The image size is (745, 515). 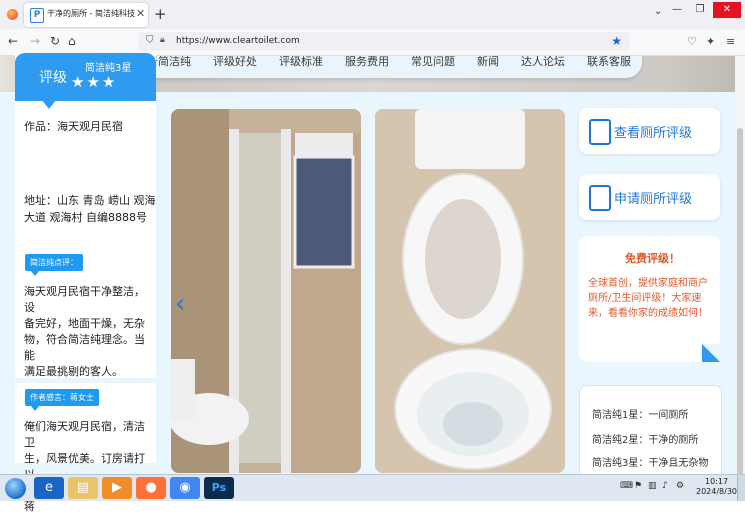 I want to click on app-menu-icon: ≡, so click(x=730, y=41).